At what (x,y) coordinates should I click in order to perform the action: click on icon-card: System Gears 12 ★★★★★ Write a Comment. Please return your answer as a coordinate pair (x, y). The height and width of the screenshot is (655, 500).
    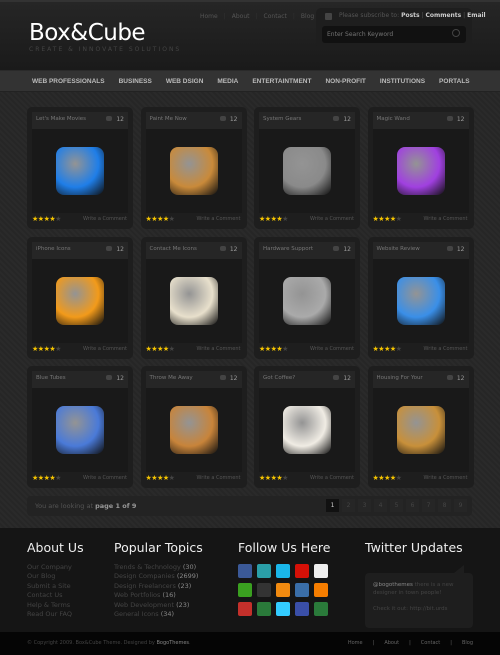
    Looking at the image, I should click on (307, 168).